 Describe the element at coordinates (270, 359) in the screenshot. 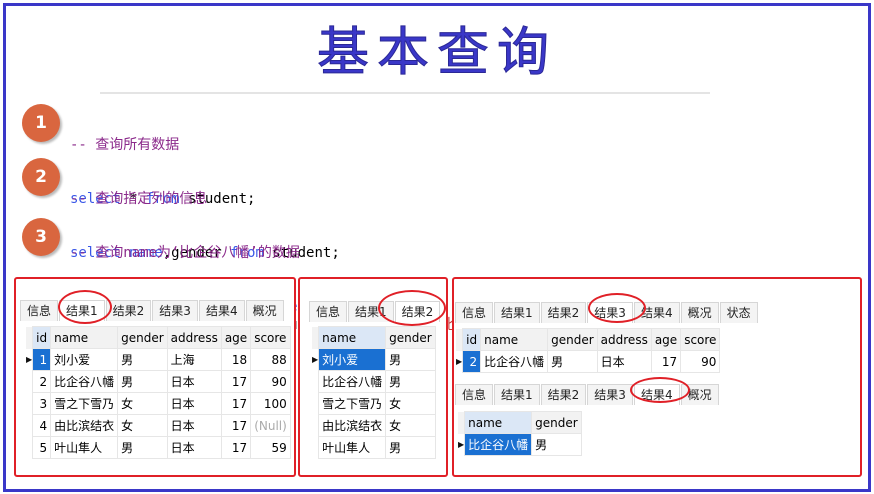

I see `table-cell: 88` at that location.